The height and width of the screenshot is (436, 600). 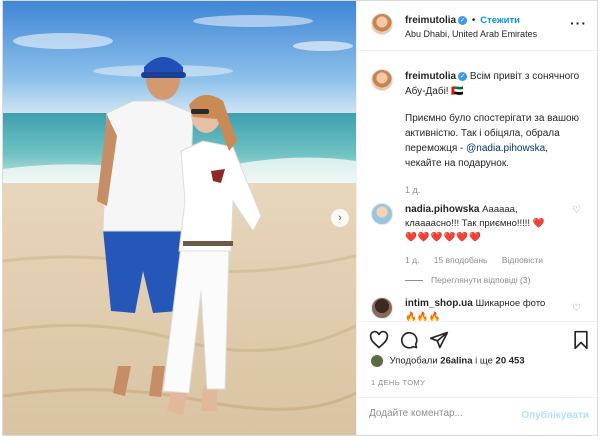 I want to click on caption-username: freimutolia, so click(x=430, y=76).